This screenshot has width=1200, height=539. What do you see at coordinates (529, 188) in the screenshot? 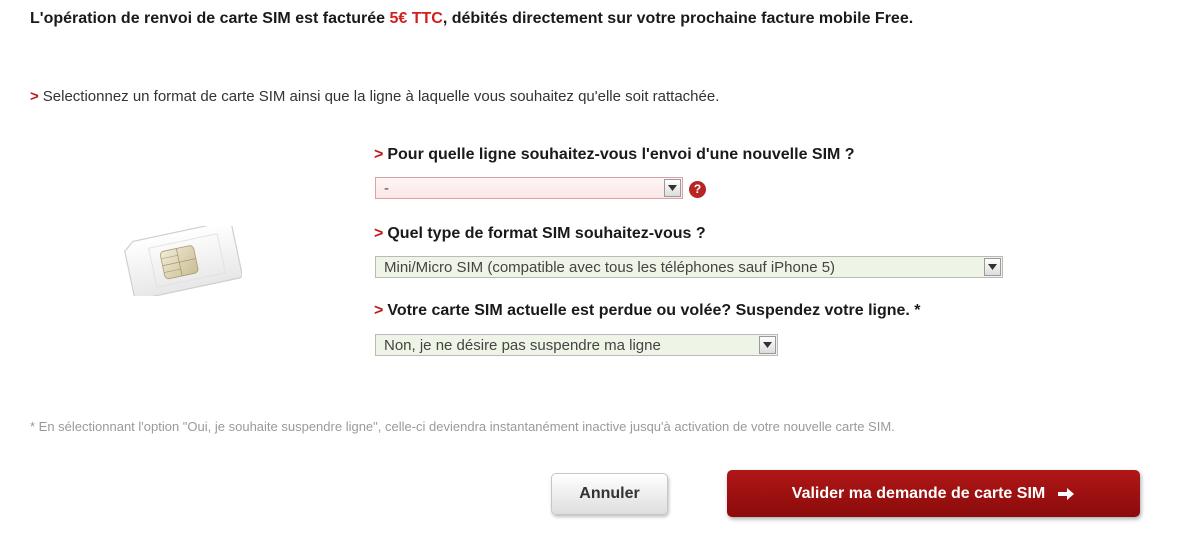
I see `line-select: -` at bounding box center [529, 188].